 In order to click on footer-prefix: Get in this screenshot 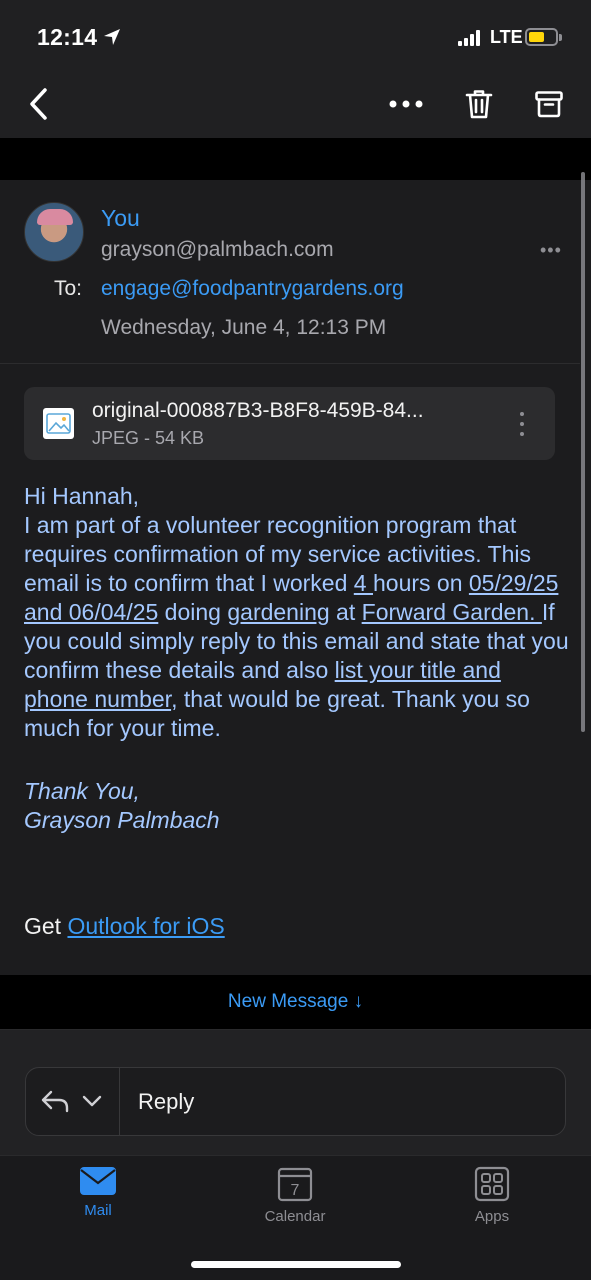, I will do `click(46, 926)`.